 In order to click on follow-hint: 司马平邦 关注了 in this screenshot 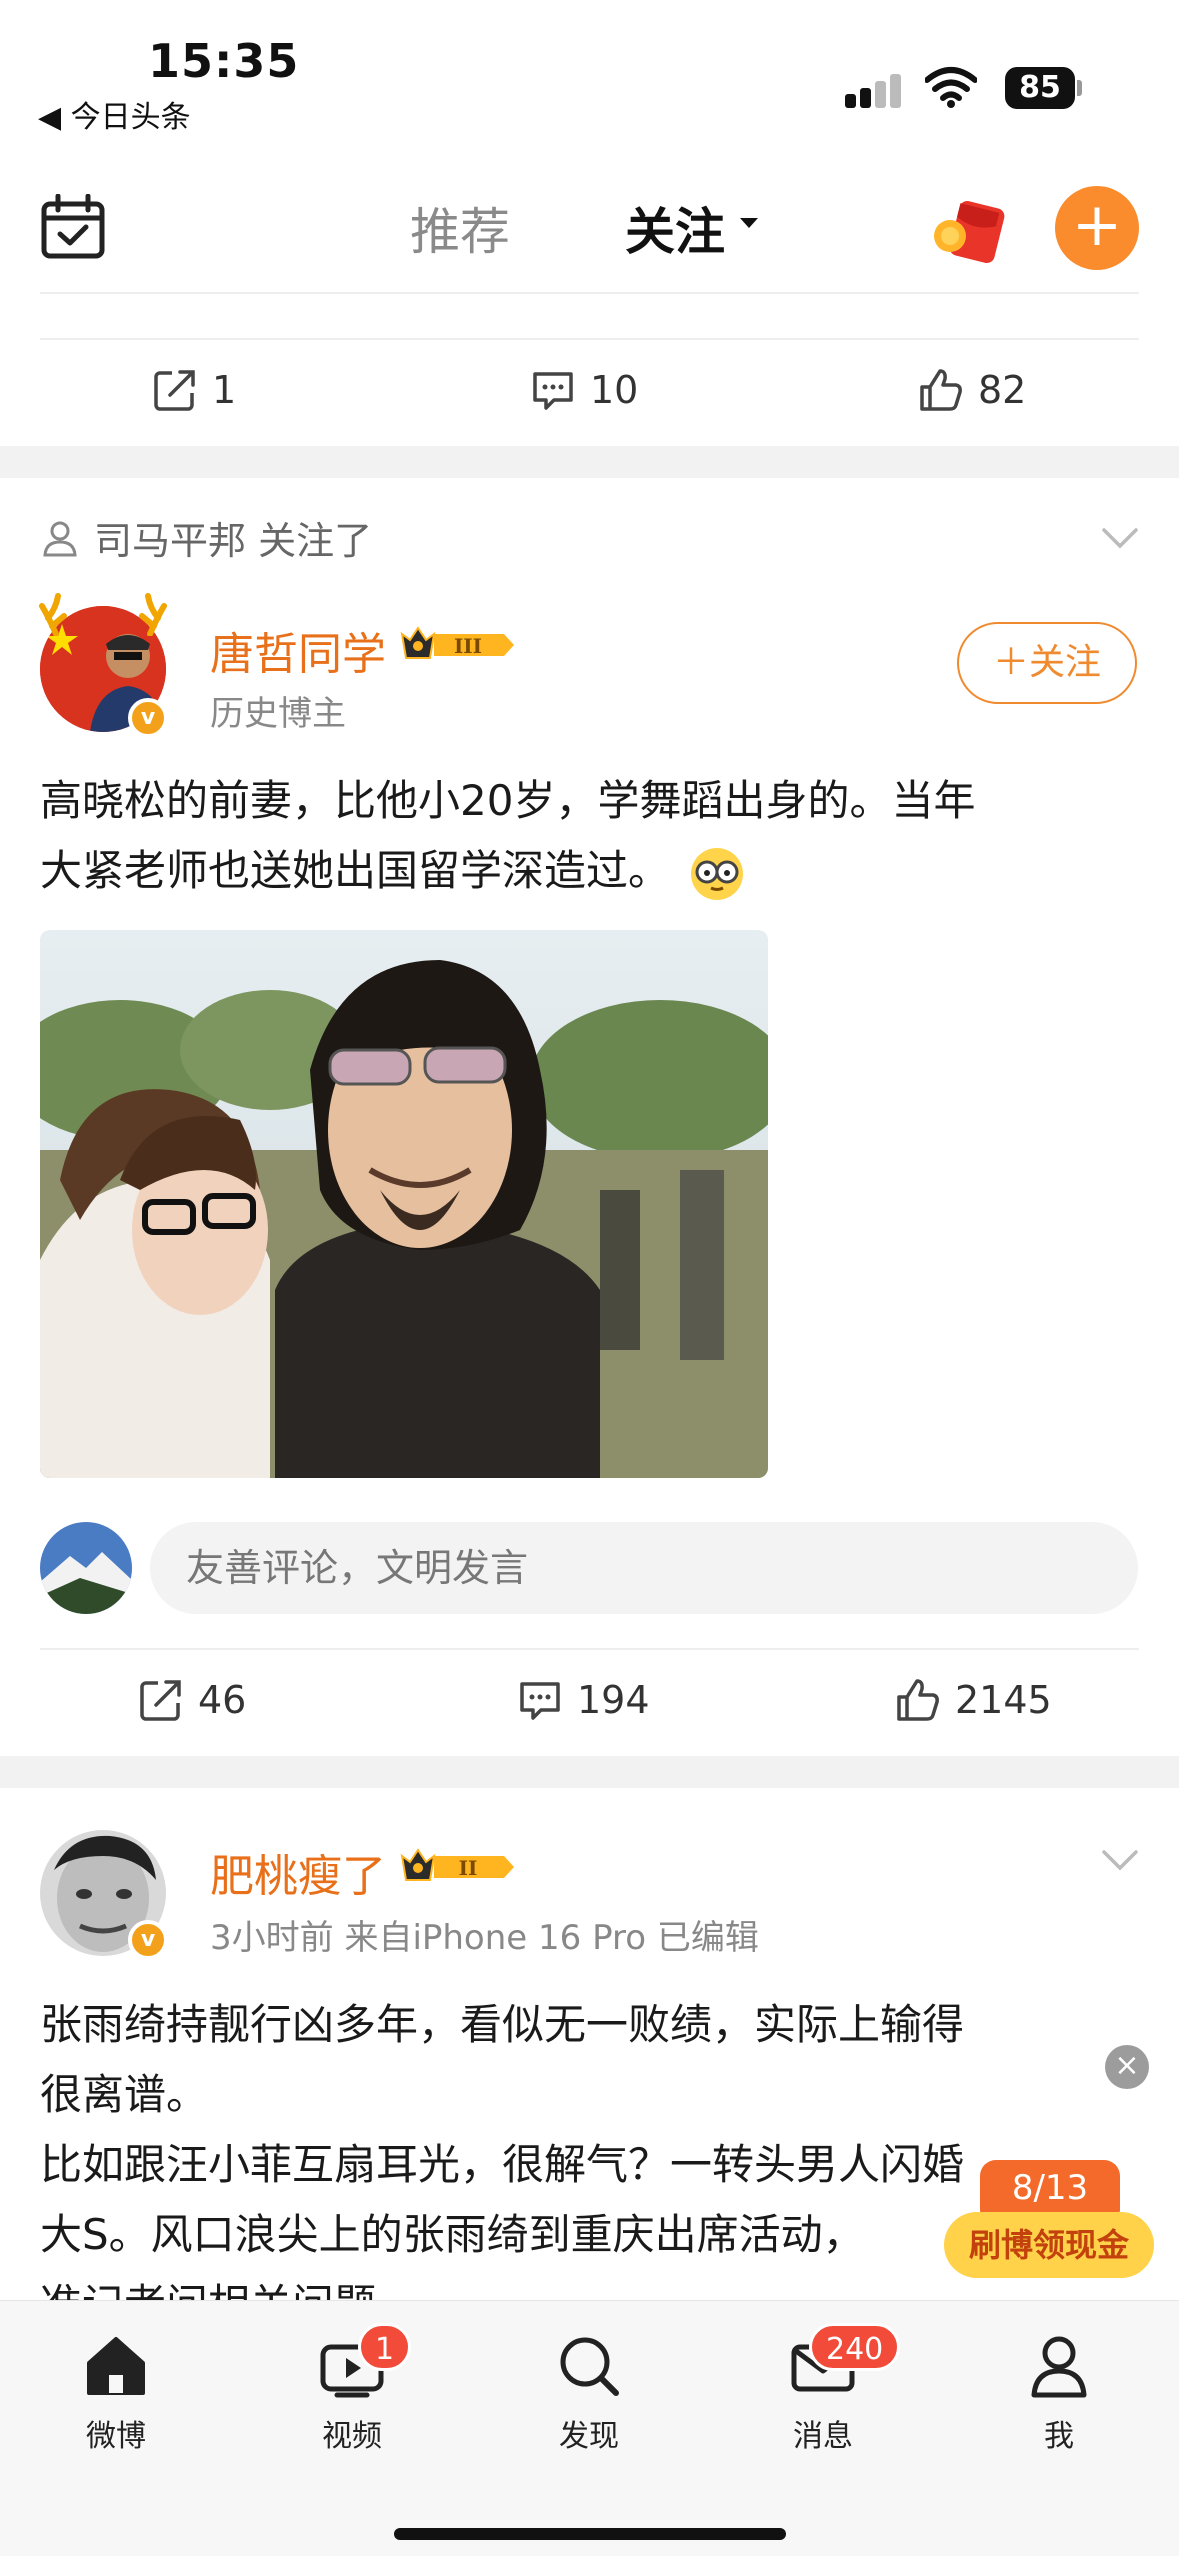, I will do `click(206, 537)`.